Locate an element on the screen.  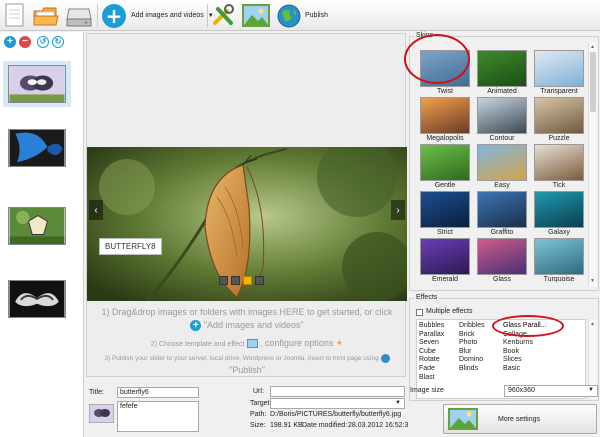
path-label: Path: is located at coordinates (258, 414).